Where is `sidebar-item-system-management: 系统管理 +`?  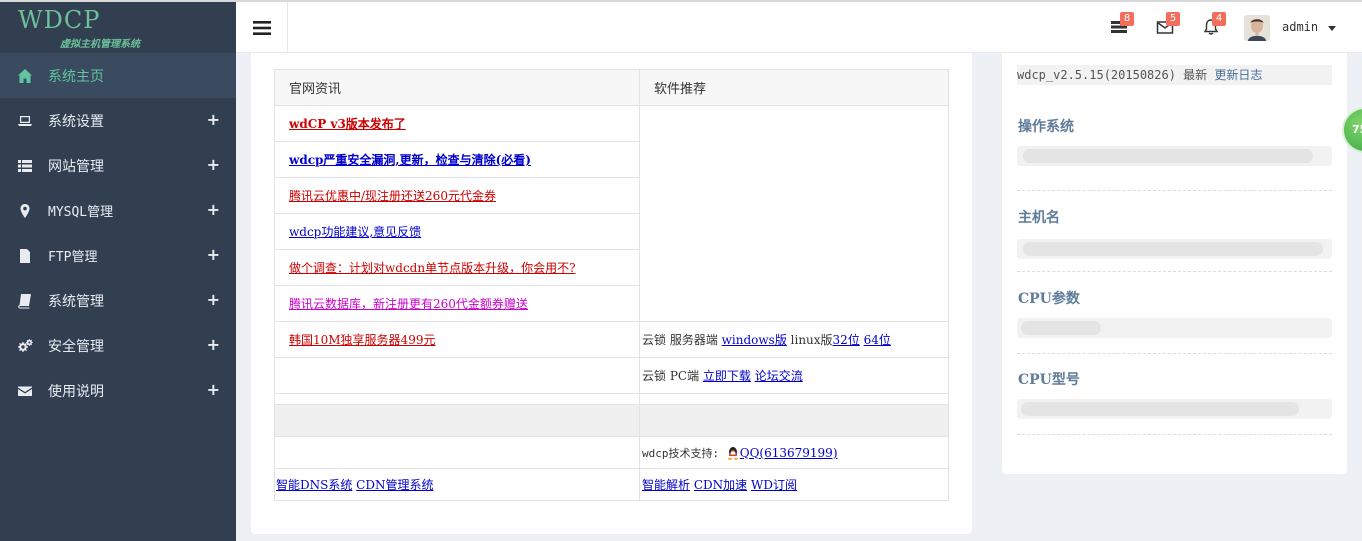
sidebar-item-system-management: 系统管理 + is located at coordinates (118, 300).